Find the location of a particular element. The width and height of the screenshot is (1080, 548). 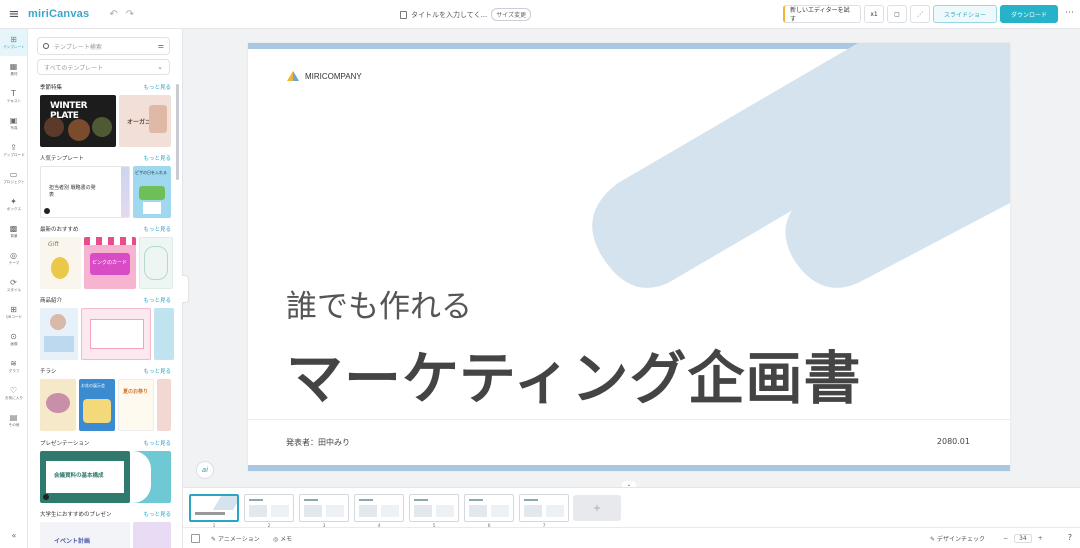

rail-item: ◎ テーマ is located at coordinates (13, 258).